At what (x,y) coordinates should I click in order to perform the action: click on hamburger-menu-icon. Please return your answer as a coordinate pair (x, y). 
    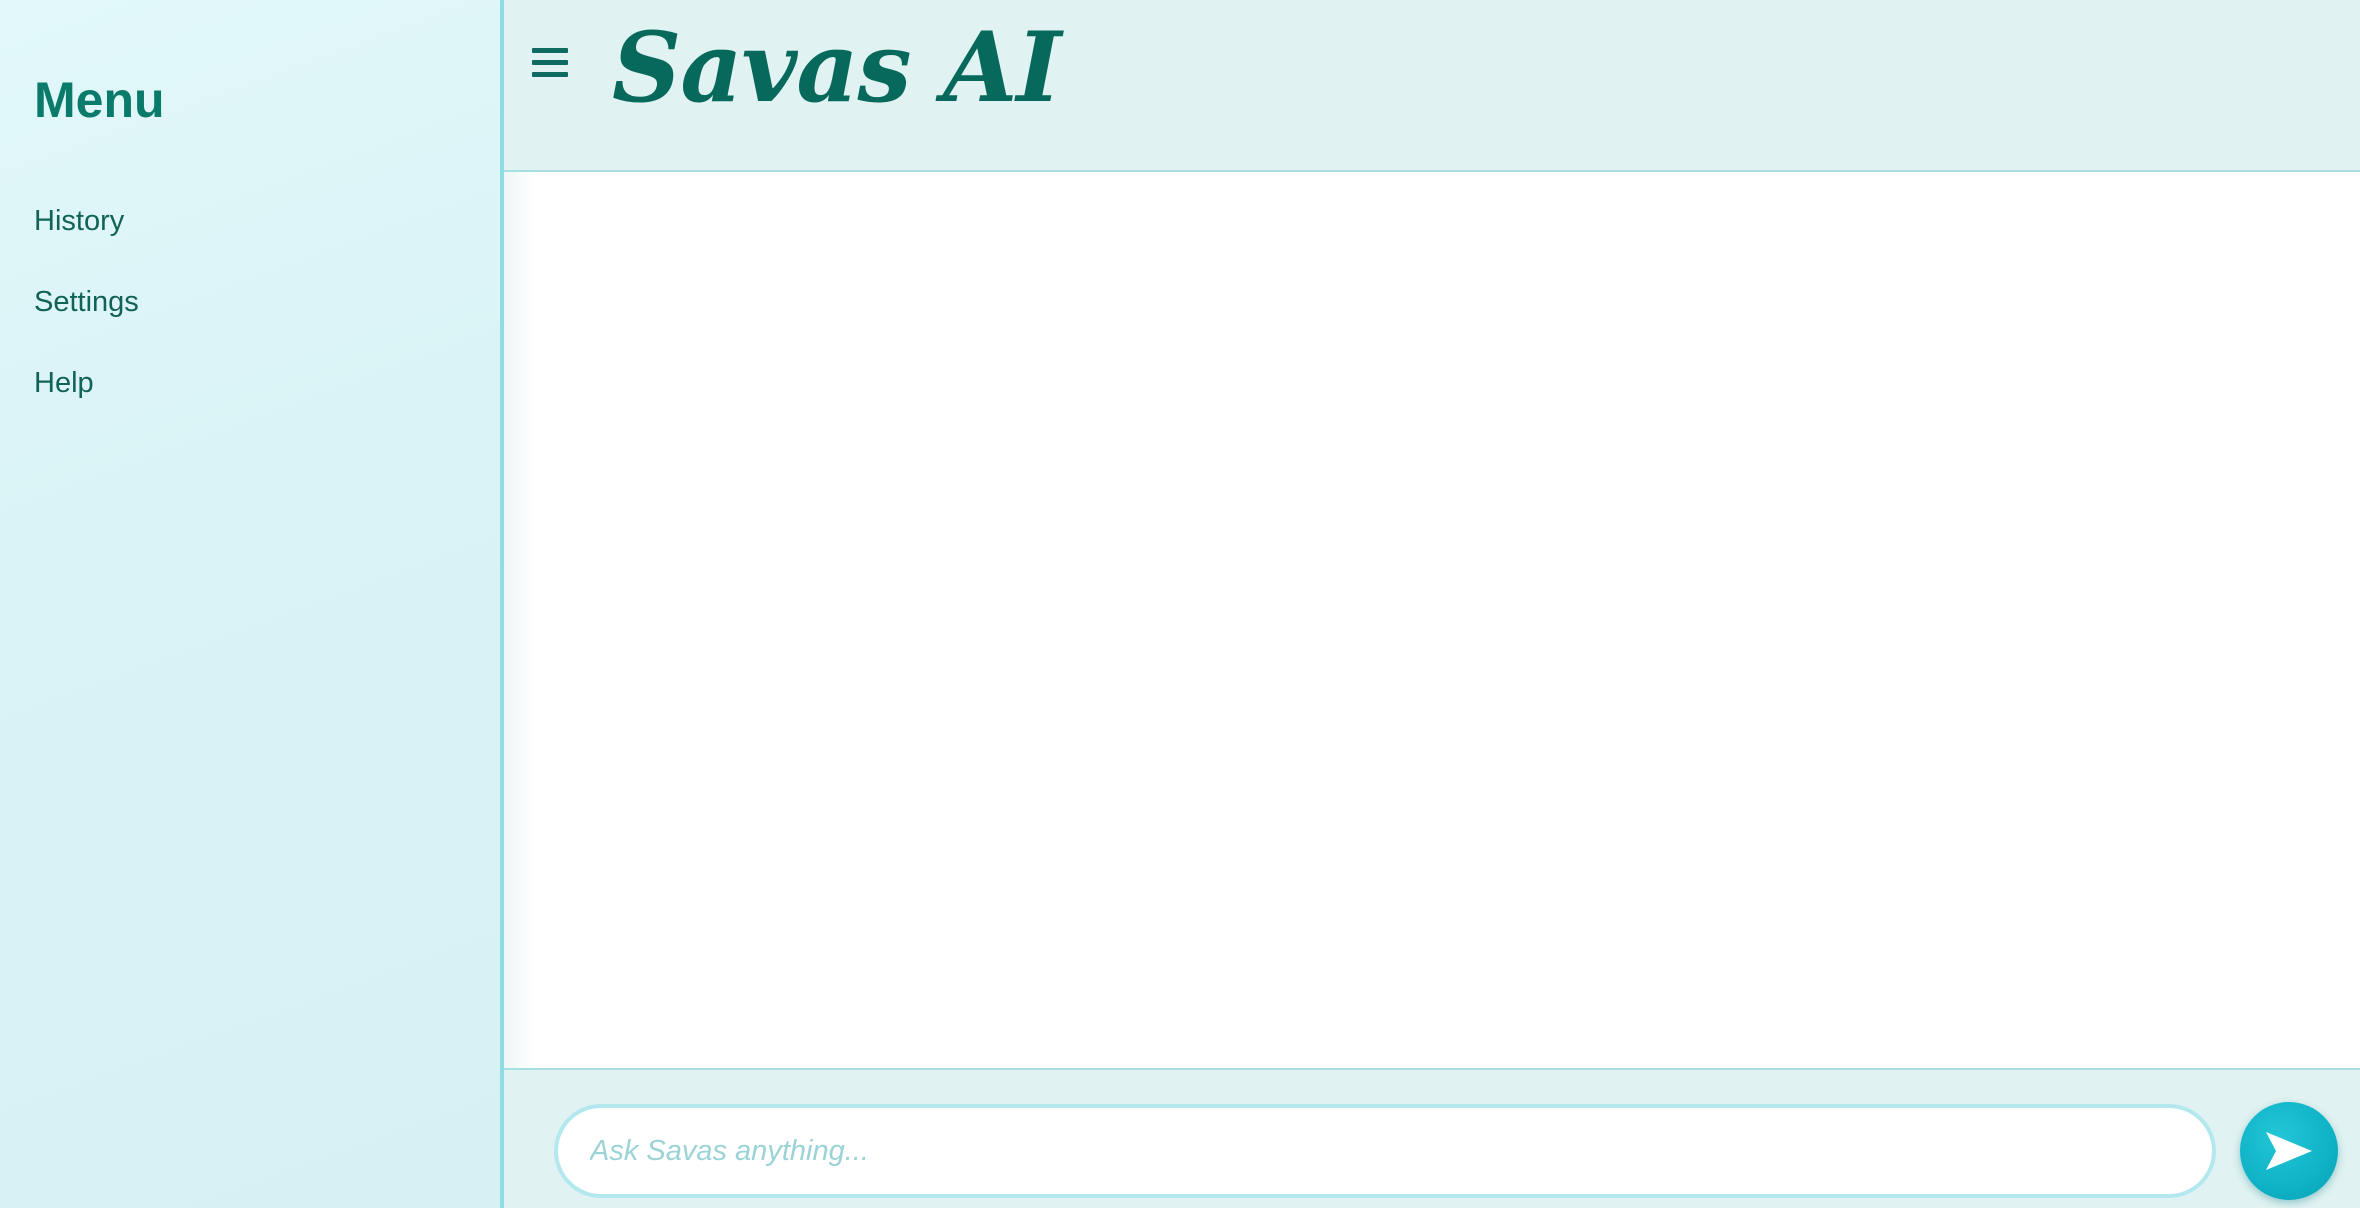
    Looking at the image, I should click on (552, 65).